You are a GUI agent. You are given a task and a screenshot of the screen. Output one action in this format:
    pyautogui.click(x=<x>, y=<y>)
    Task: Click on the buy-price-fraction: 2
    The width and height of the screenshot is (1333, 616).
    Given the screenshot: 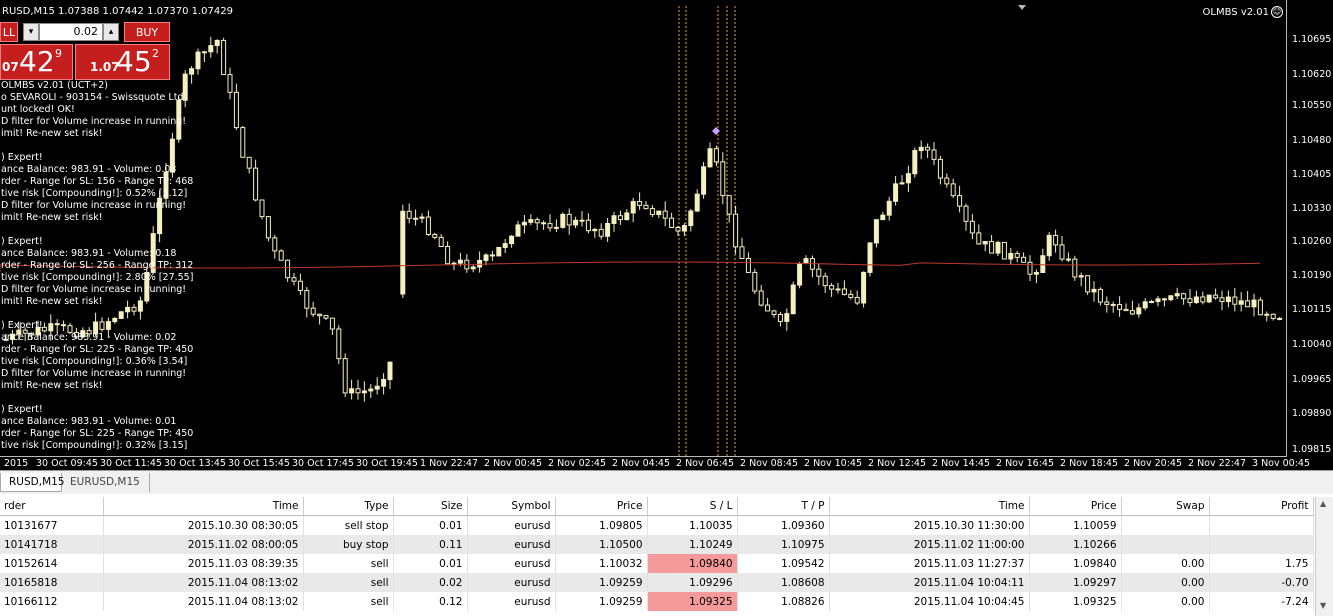 What is the action you would take?
    pyautogui.click(x=155, y=53)
    